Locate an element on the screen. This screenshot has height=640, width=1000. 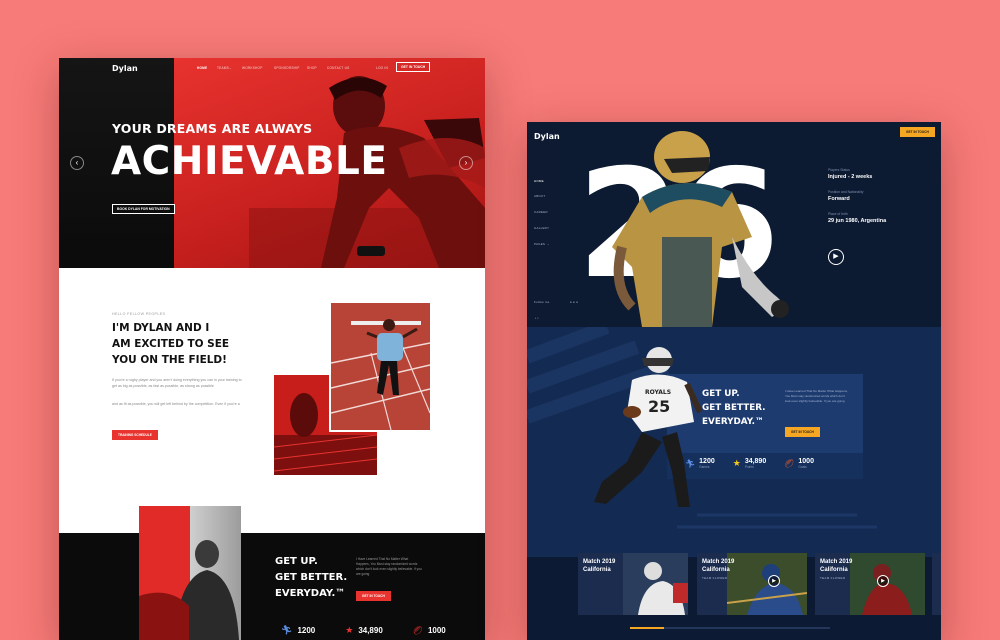
follow-label: Follow me is located at coordinates (542, 302).